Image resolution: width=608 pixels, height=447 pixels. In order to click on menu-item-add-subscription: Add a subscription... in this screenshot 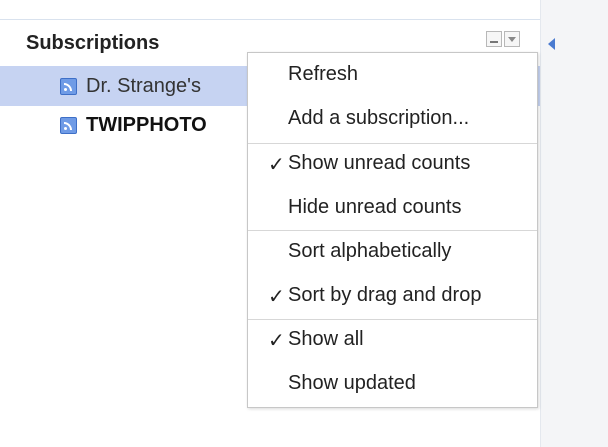, I will do `click(392, 119)`.